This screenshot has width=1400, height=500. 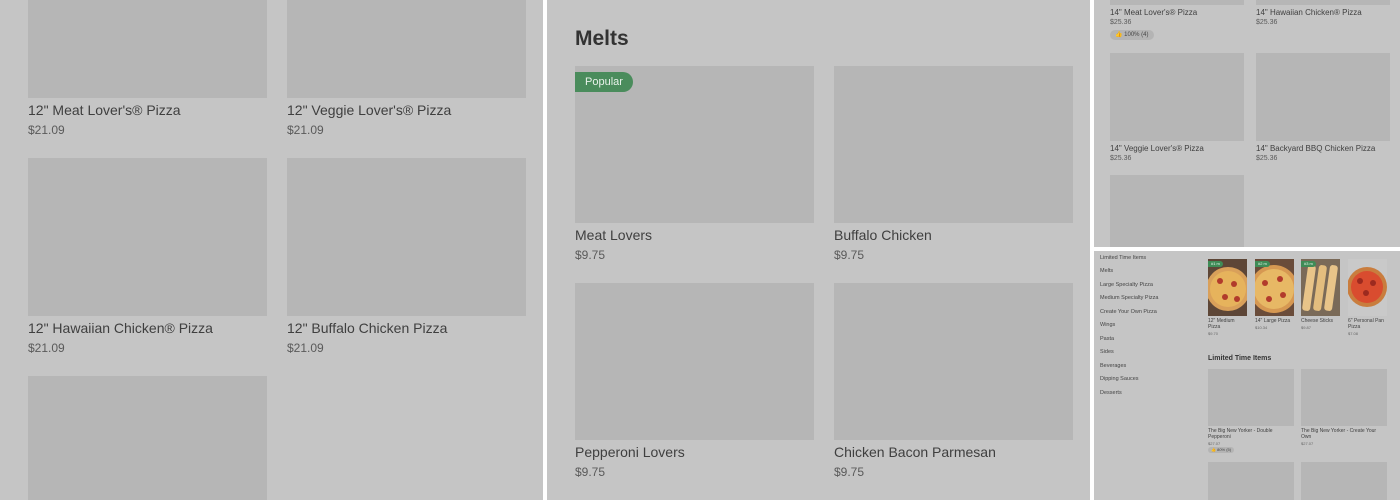 What do you see at coordinates (1157, 148) in the screenshot?
I see `item-name: 14" Veggie Lover's® Pizza` at bounding box center [1157, 148].